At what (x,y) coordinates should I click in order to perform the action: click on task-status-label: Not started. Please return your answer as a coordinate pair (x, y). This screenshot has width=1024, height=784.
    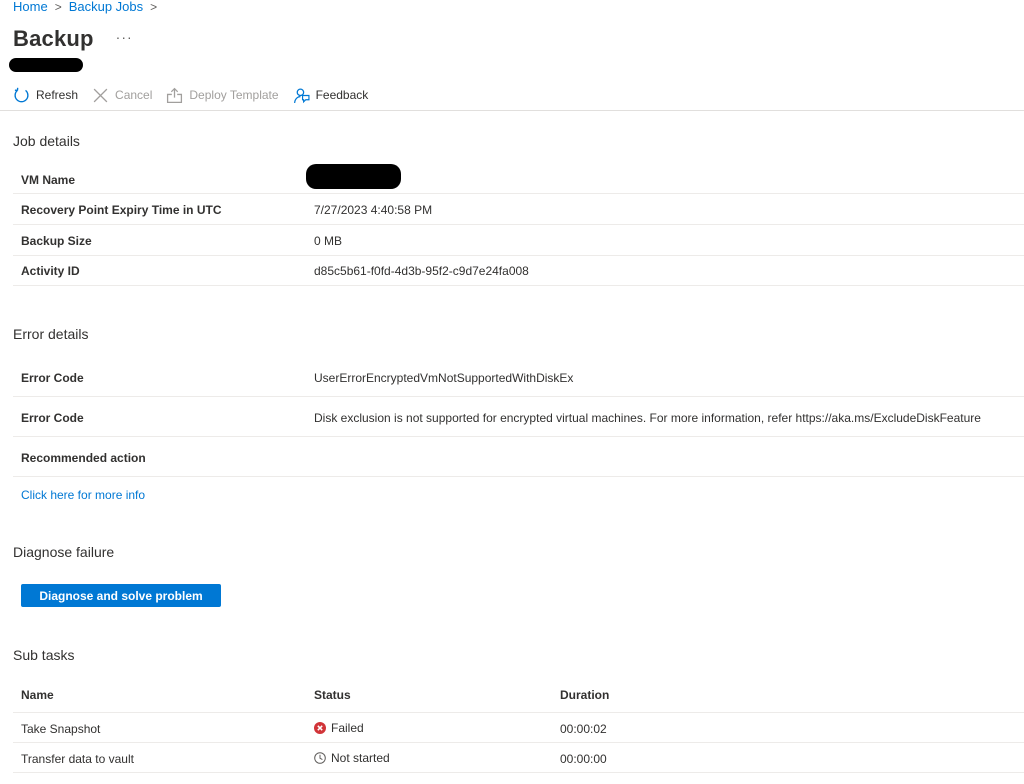
    Looking at the image, I should click on (360, 758).